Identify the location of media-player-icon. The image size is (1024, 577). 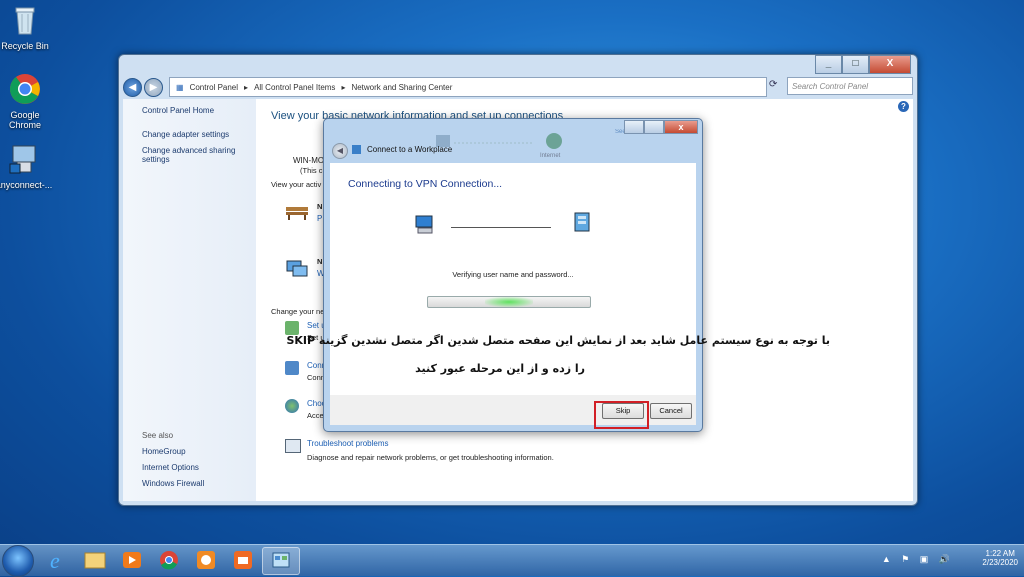
(132, 560).